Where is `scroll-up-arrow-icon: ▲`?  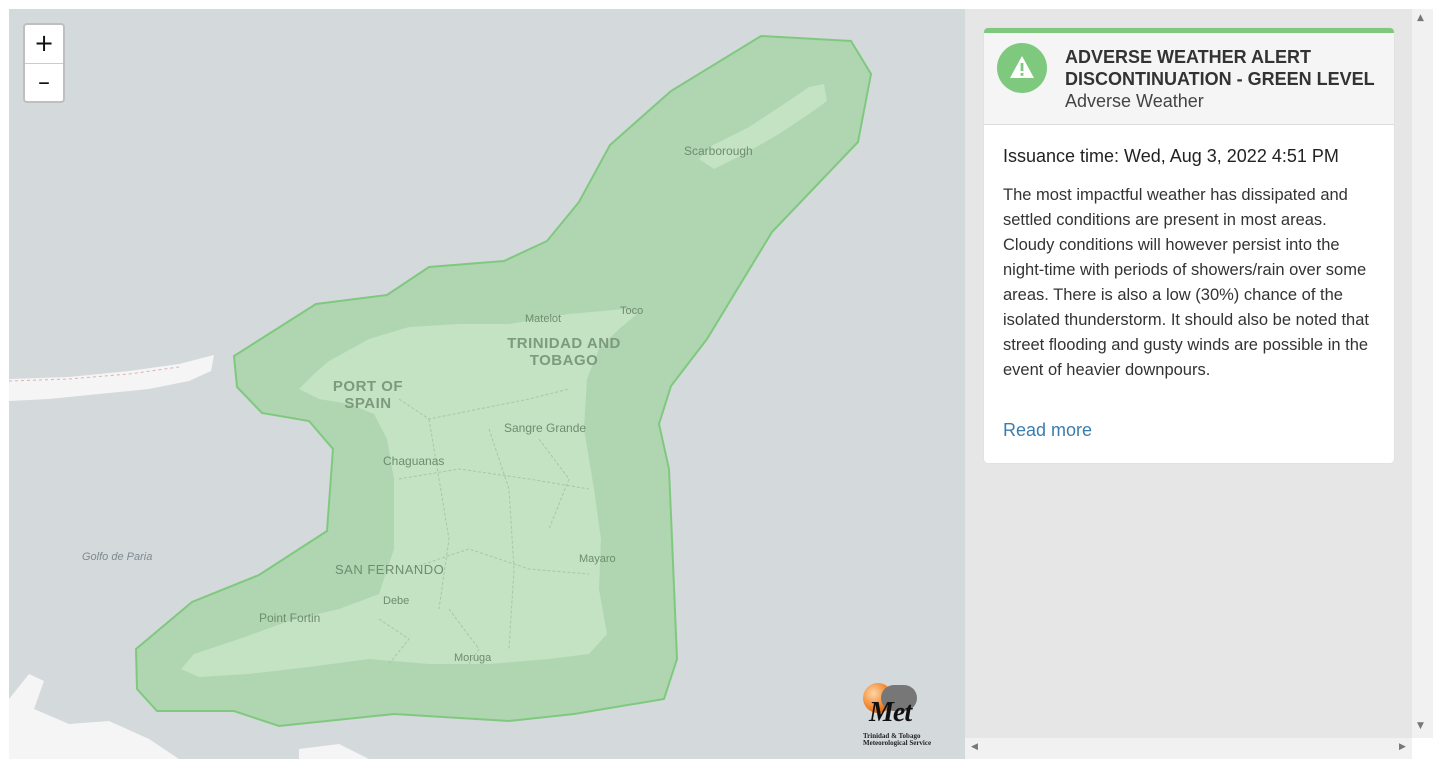
scroll-up-arrow-icon: ▲ is located at coordinates (1420, 18).